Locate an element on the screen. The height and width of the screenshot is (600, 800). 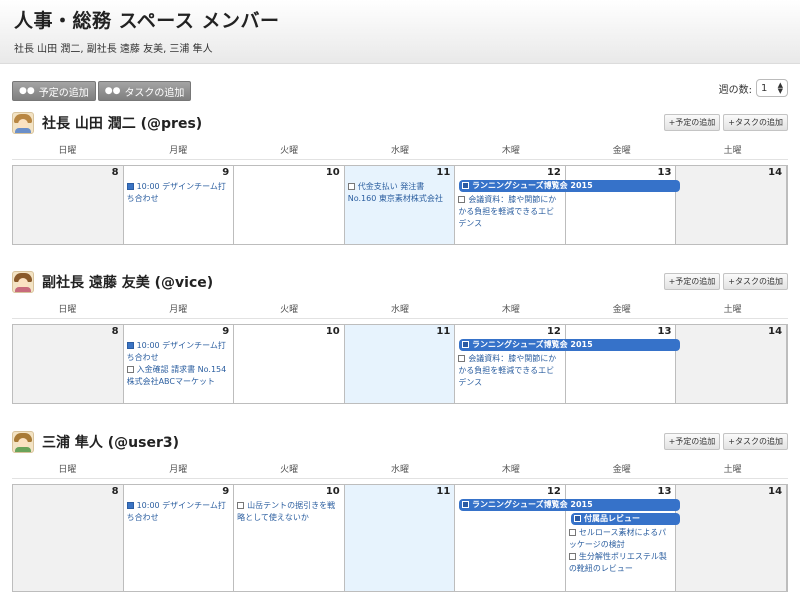
select-arrows-icon: ▲ ▼ is located at coordinates (780, 88).